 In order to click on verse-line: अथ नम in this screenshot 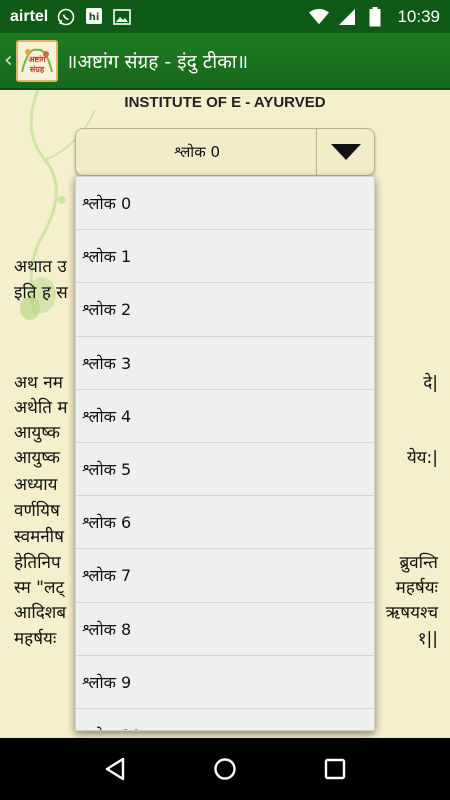, I will do `click(38, 383)`.